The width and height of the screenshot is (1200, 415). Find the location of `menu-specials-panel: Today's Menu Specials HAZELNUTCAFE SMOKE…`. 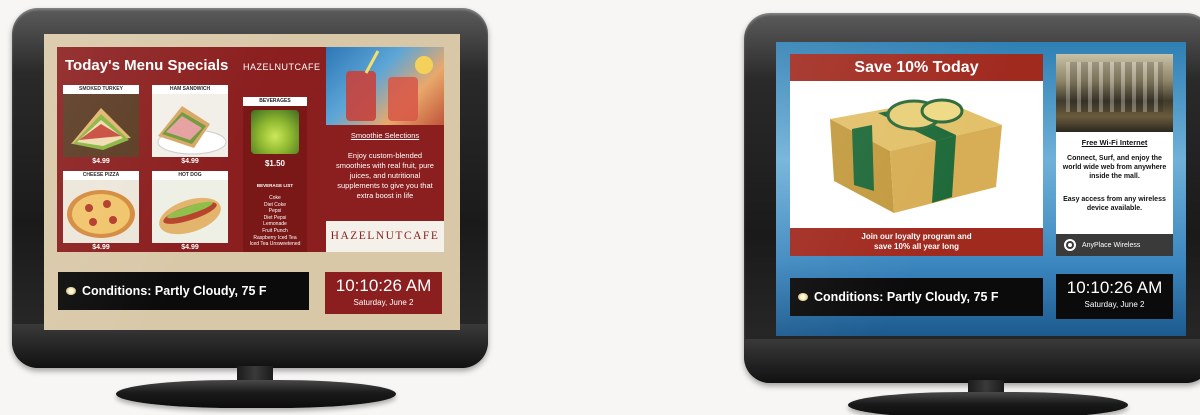

menu-specials-panel: Today's Menu Specials HAZELNUTCAFE SMOKE… is located at coordinates (205, 149).